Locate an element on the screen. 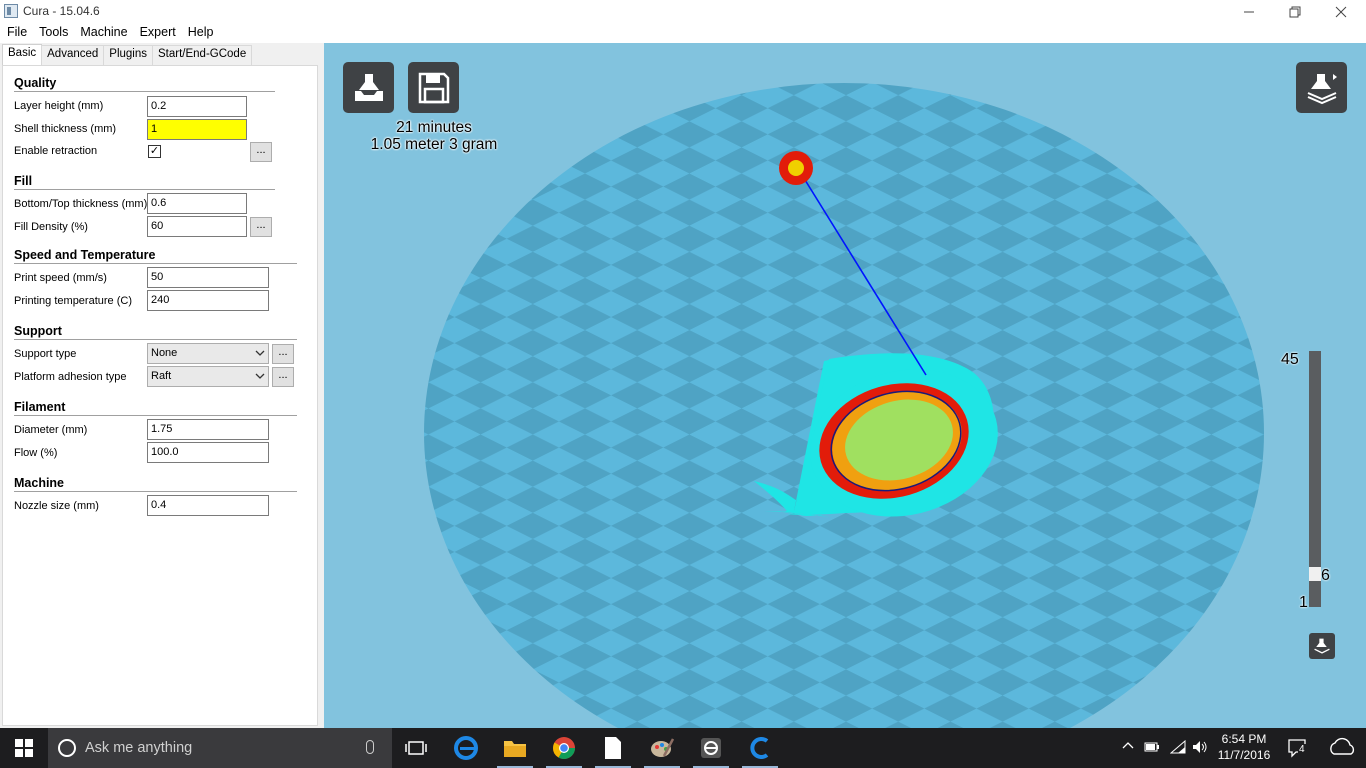 Image resolution: width=1366 pixels, height=768 pixels. battery-icon is located at coordinates (1151, 747).